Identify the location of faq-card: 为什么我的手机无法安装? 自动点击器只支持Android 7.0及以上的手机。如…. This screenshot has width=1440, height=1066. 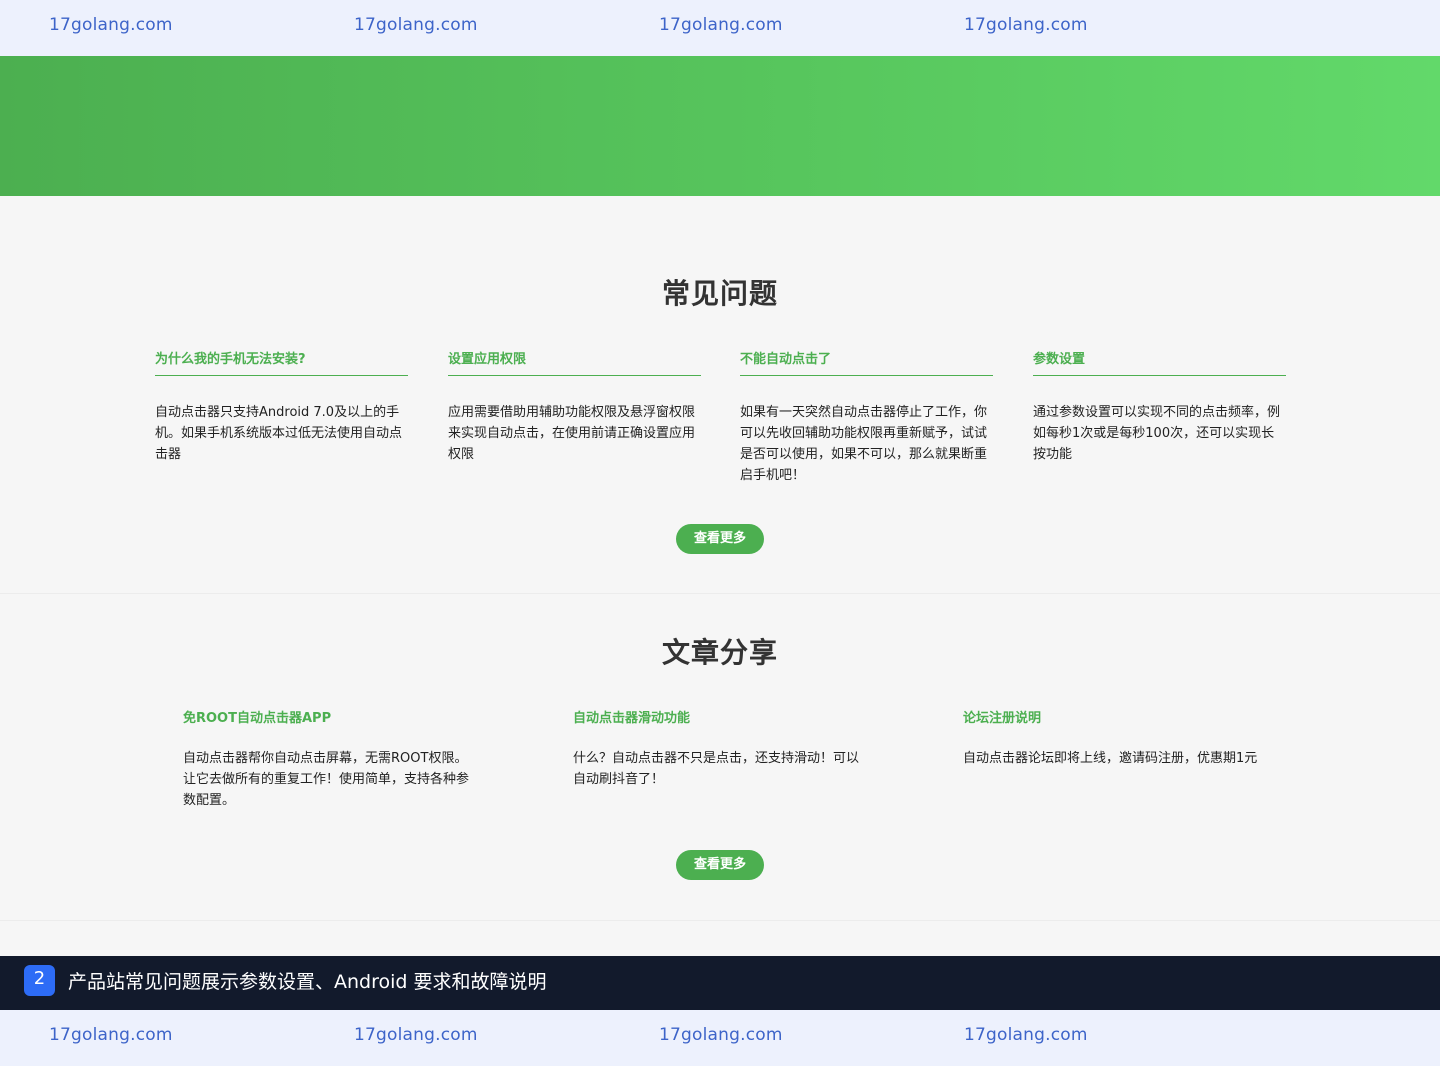
(281, 406).